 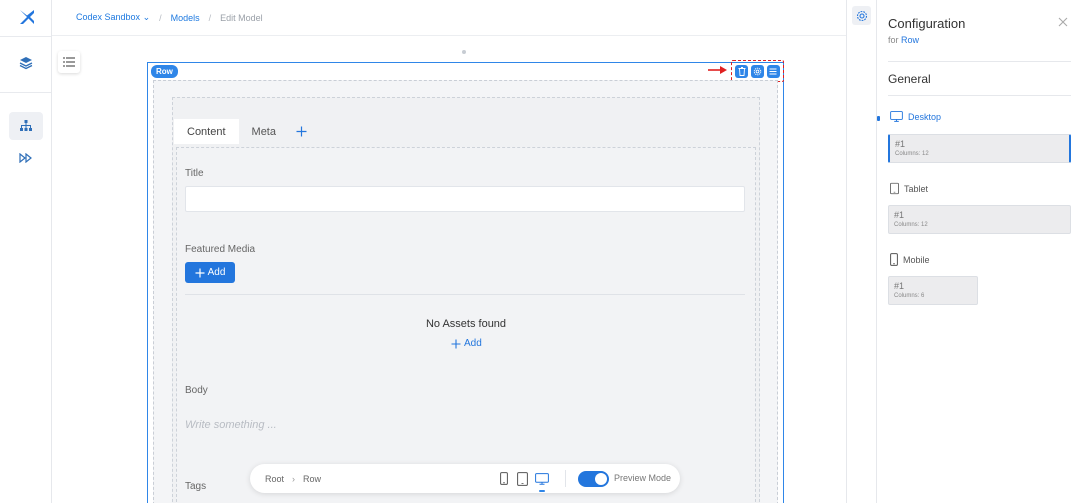 What do you see at coordinates (27, 18) in the screenshot?
I see `logo-icon` at bounding box center [27, 18].